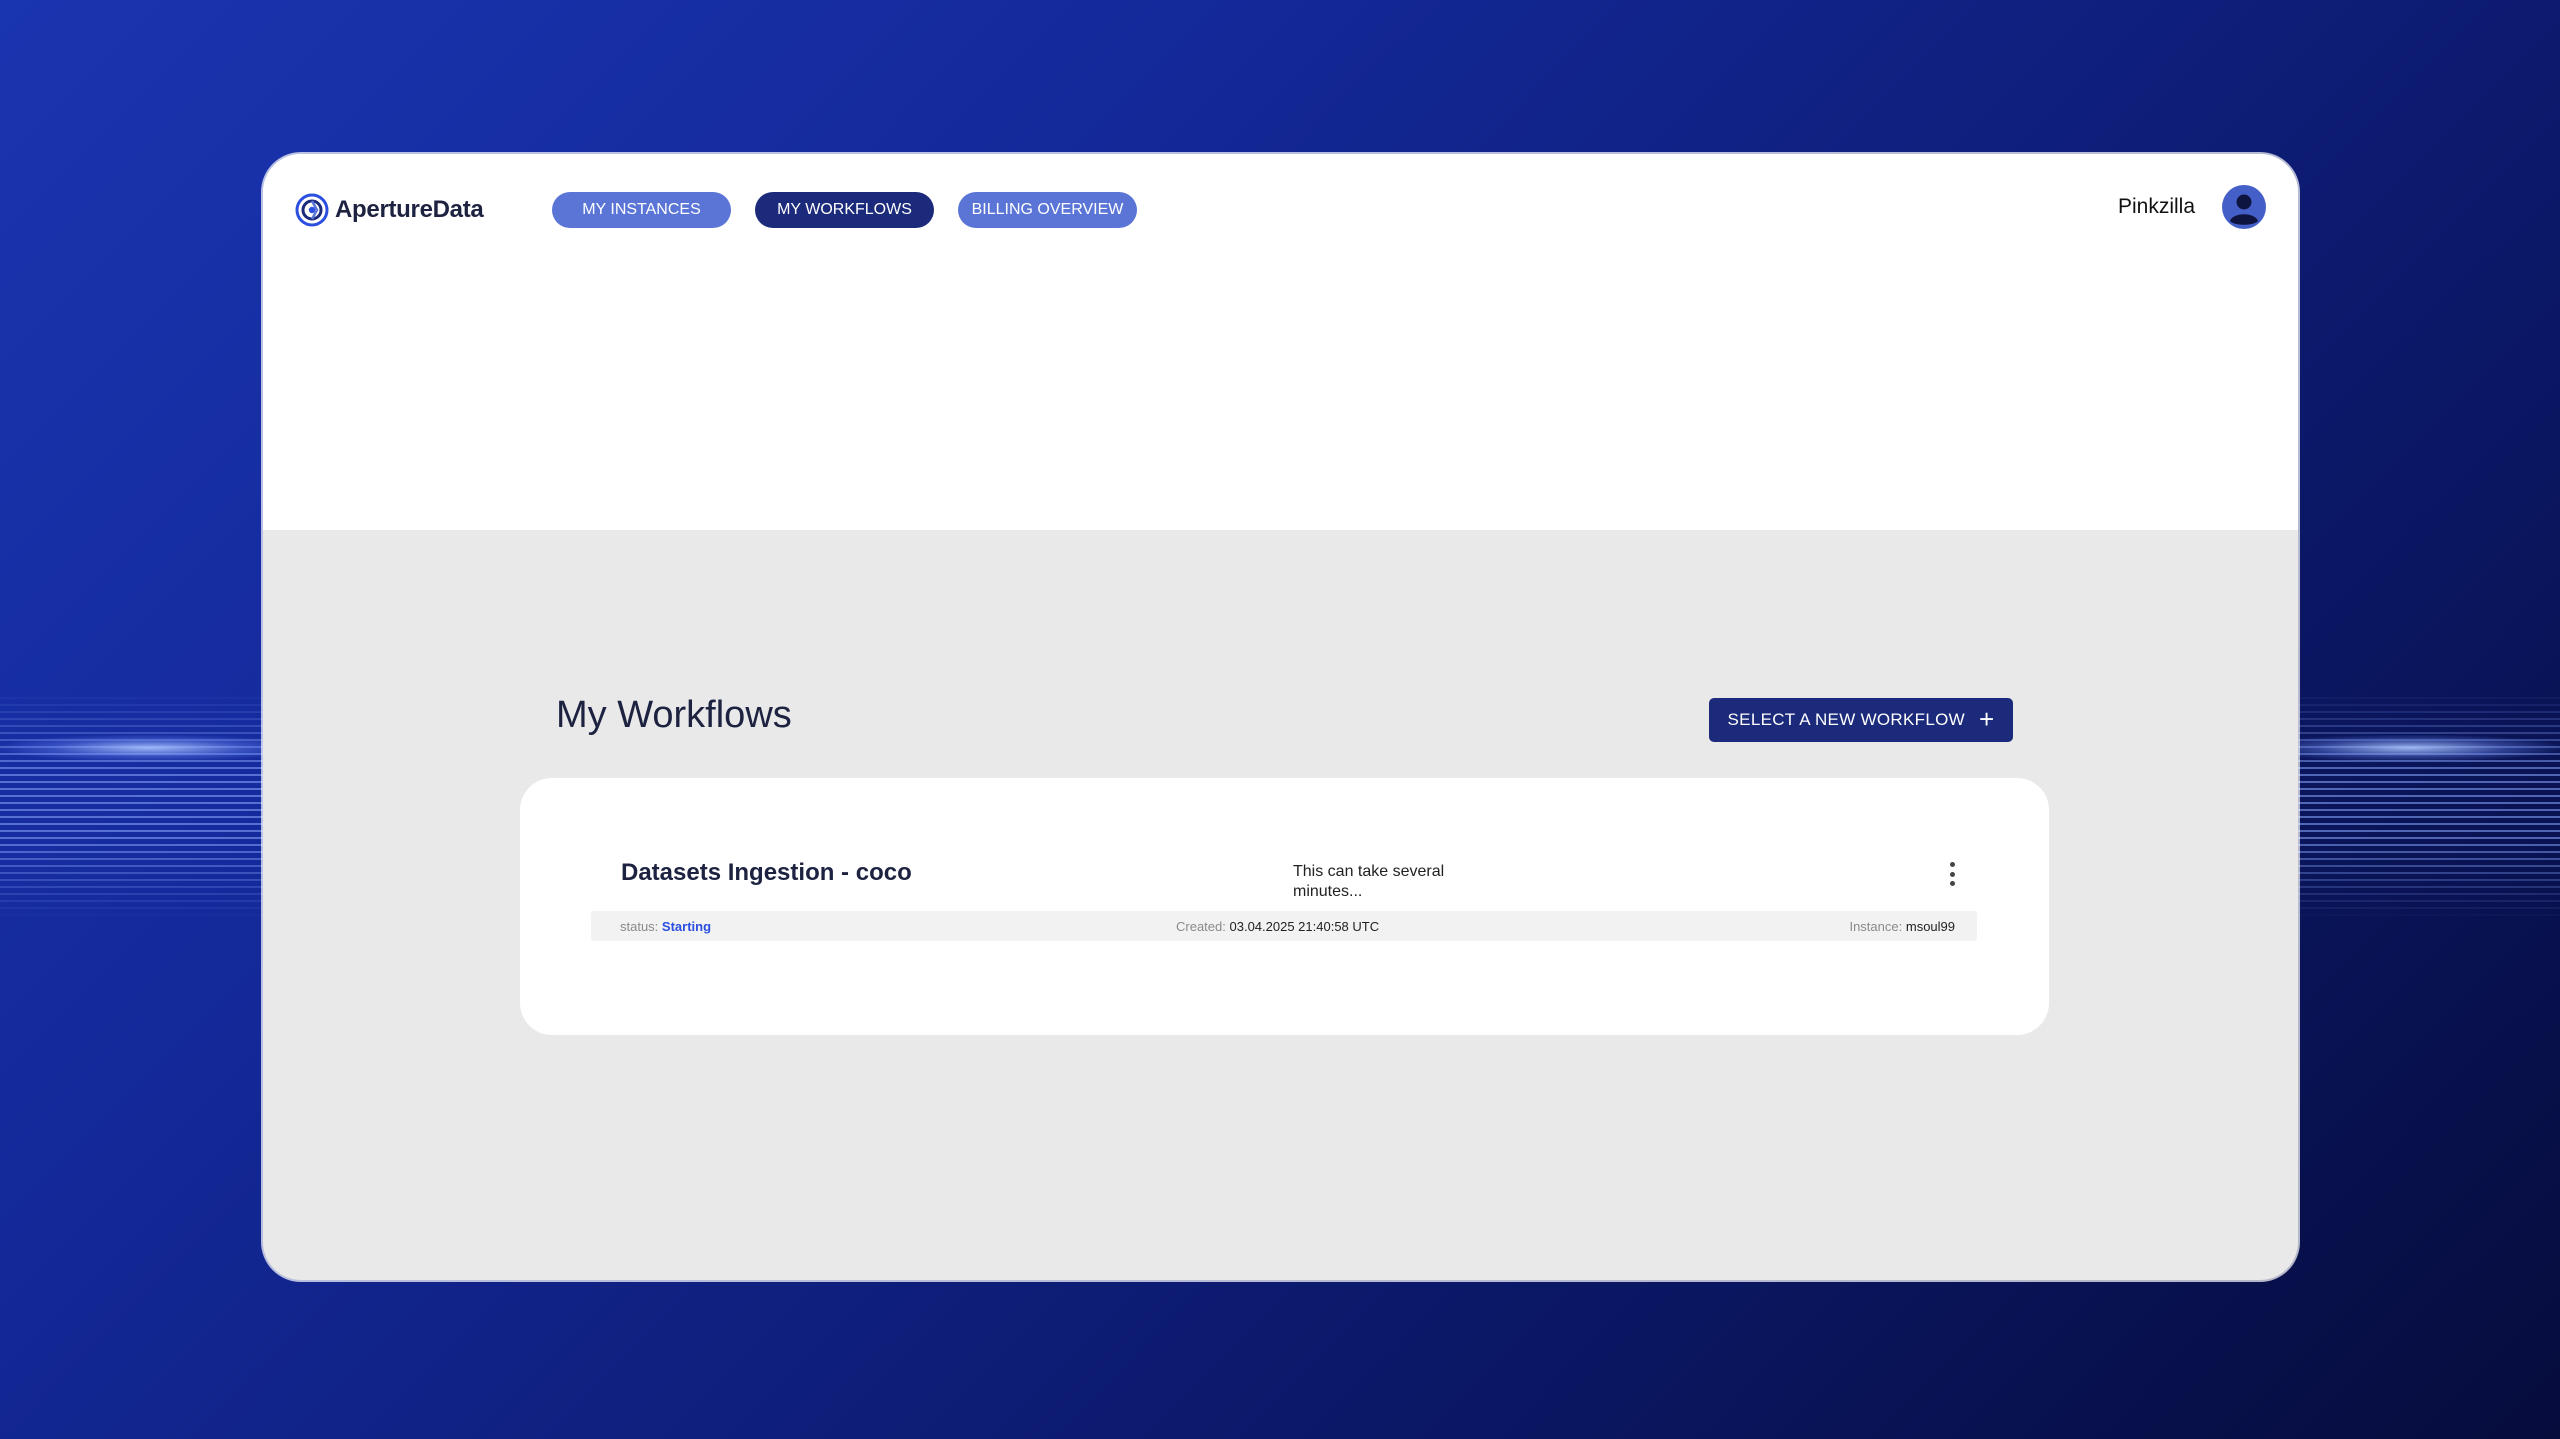 The height and width of the screenshot is (1439, 2560). Describe the element at coordinates (2244, 207) in the screenshot. I see `user-avatar-icon` at that location.